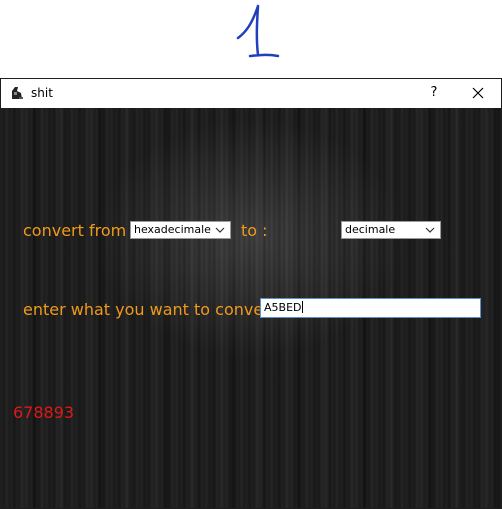  Describe the element at coordinates (251, 93) in the screenshot. I see `title-bar: shit ?` at that location.